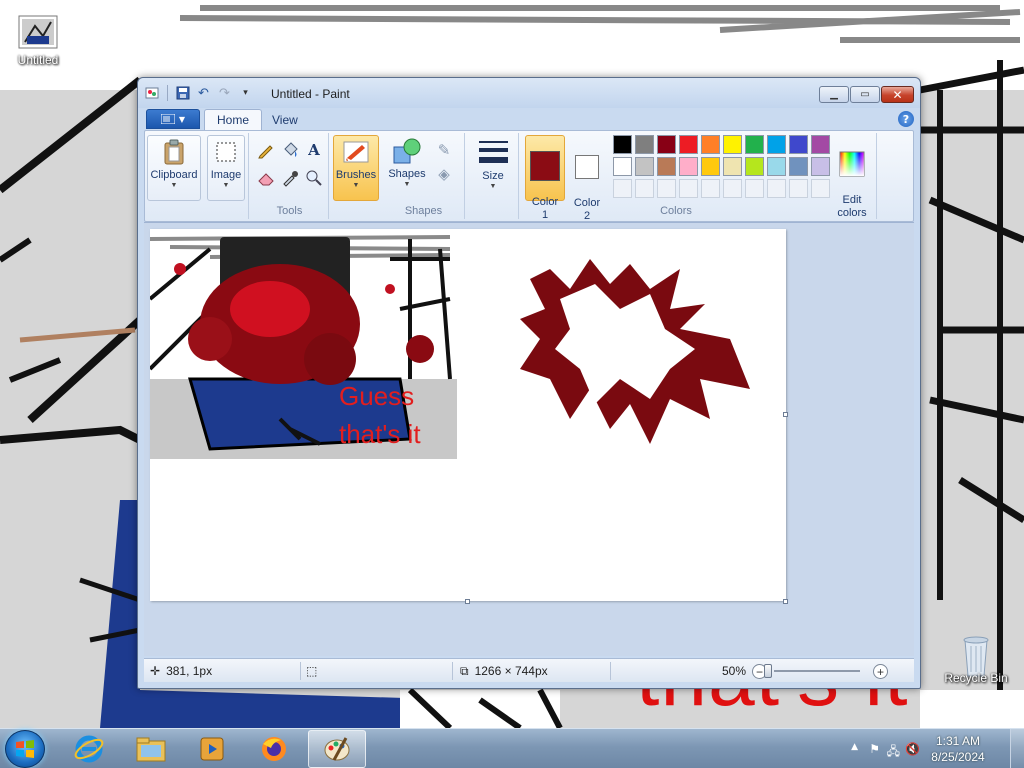  What do you see at coordinates (274, 749) in the screenshot?
I see `taskbar-firefox` at bounding box center [274, 749].